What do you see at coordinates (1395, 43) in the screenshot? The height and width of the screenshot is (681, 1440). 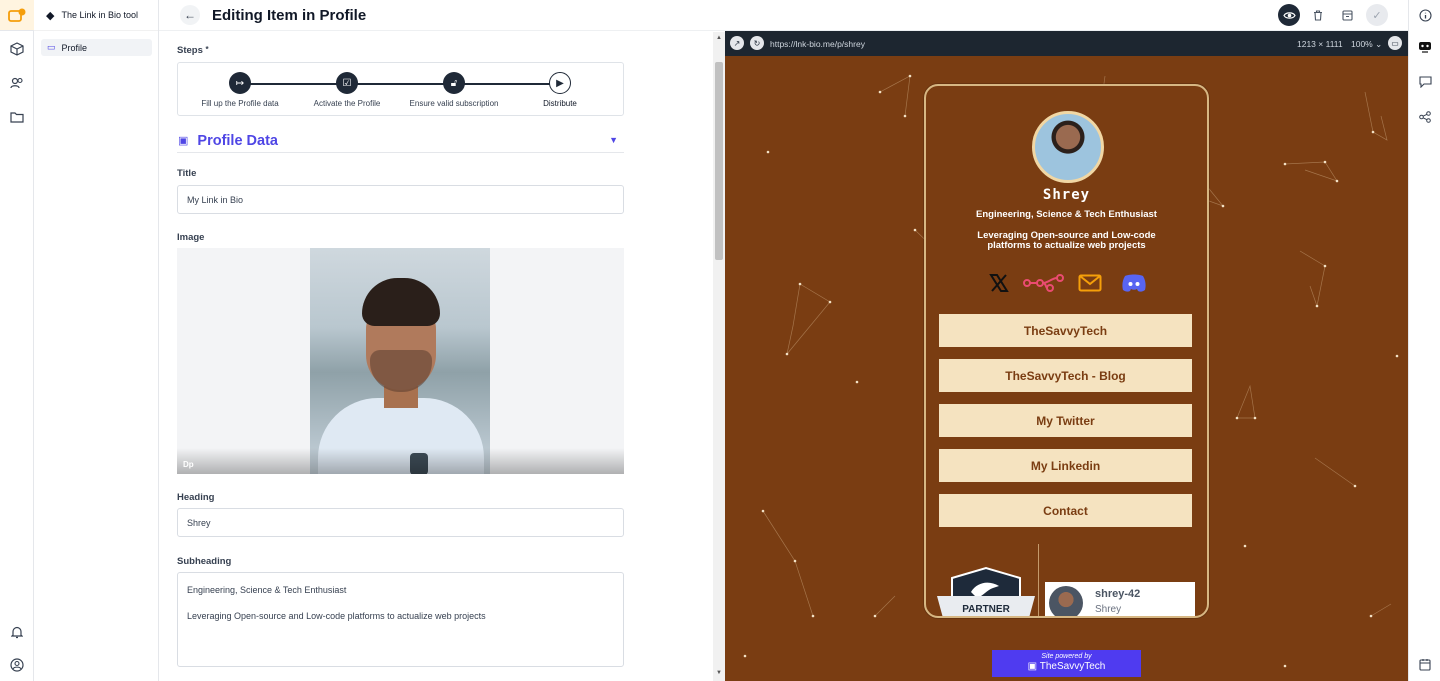 I see `device-toggle-icon: ▭` at bounding box center [1395, 43].